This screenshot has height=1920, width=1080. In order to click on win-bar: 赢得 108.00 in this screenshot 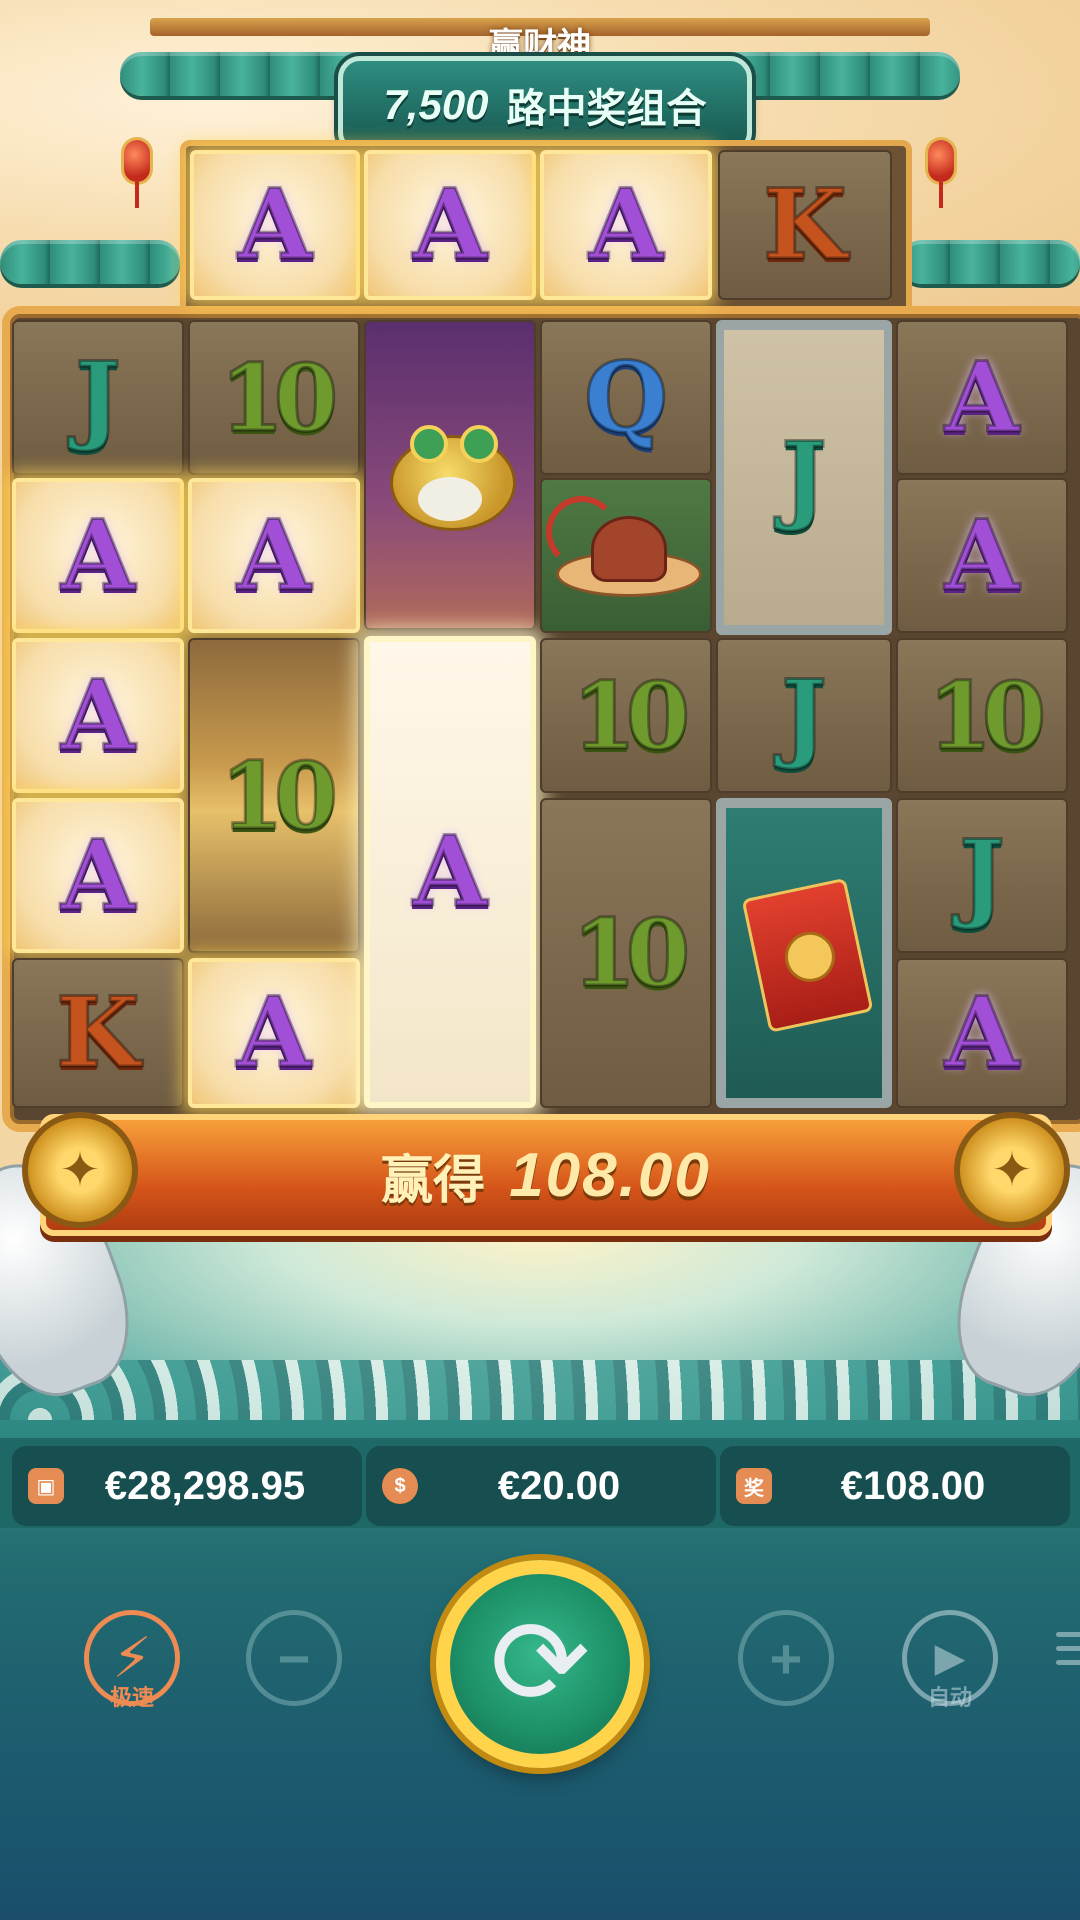, I will do `click(546, 1175)`.